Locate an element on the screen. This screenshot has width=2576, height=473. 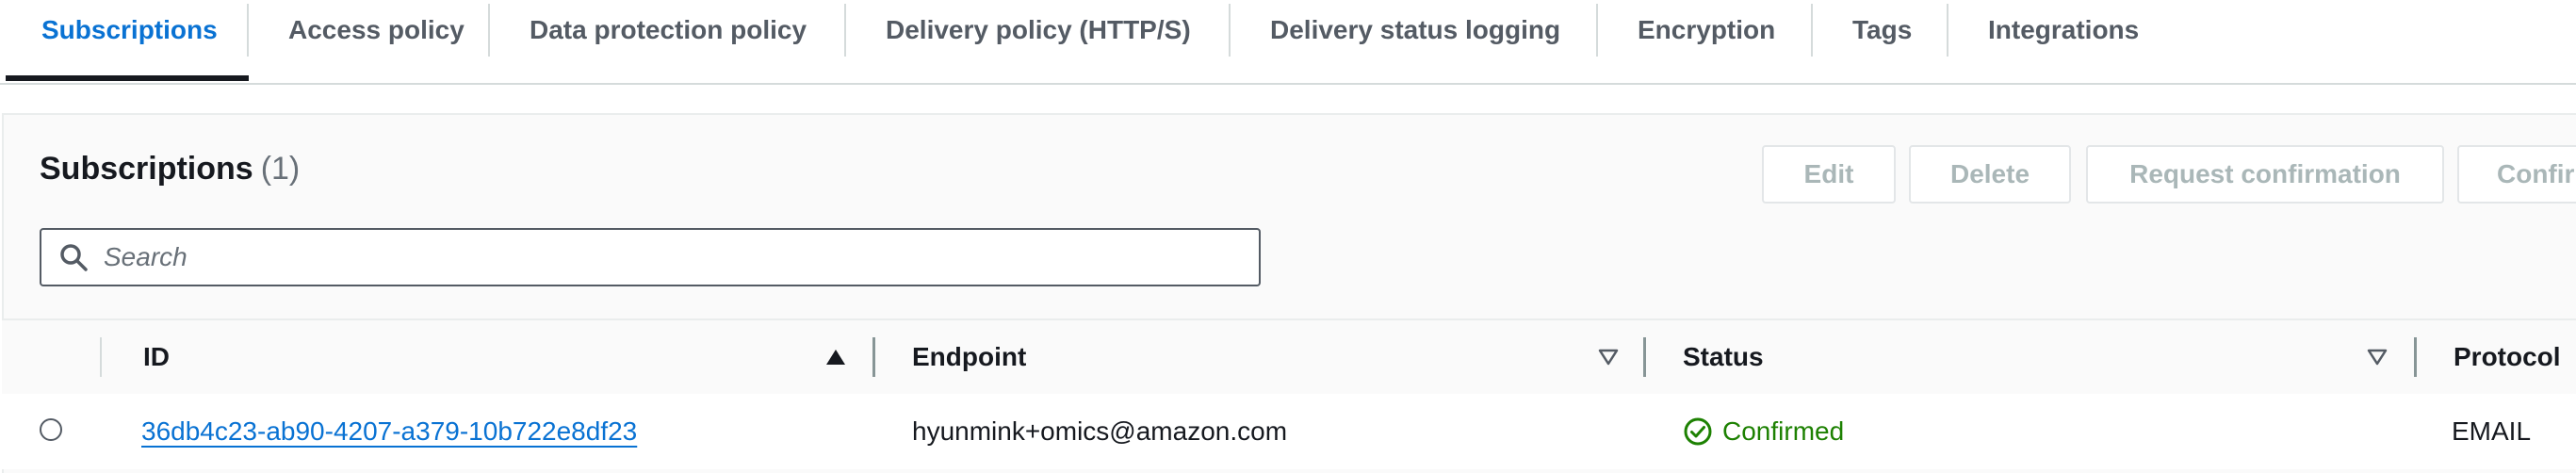
tab-delivery-status-logging: Delivery status logging is located at coordinates (1415, 30).